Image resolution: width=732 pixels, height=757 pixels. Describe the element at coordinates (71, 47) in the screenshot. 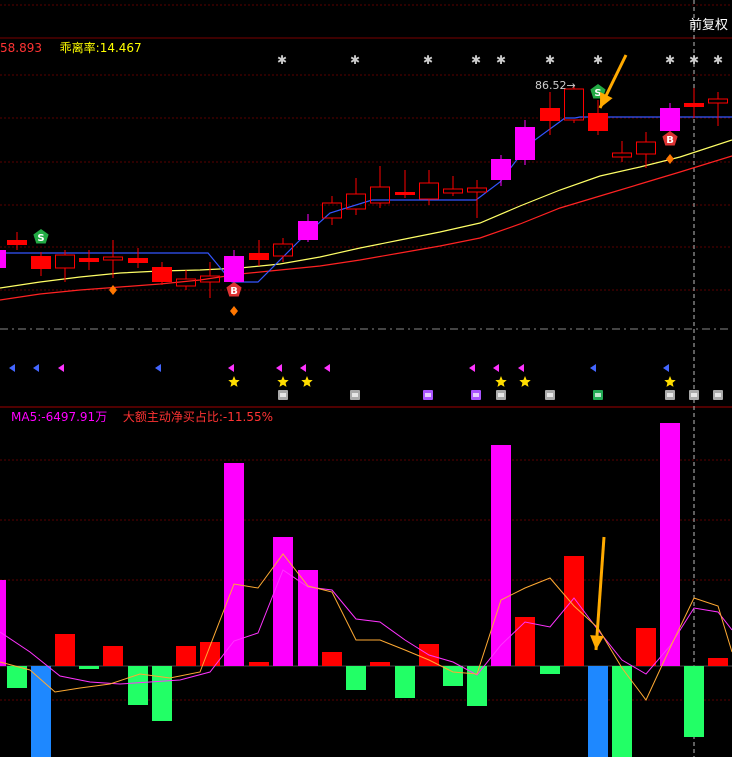

I see `price-legend: 58.893 乖离率:14.467` at that location.